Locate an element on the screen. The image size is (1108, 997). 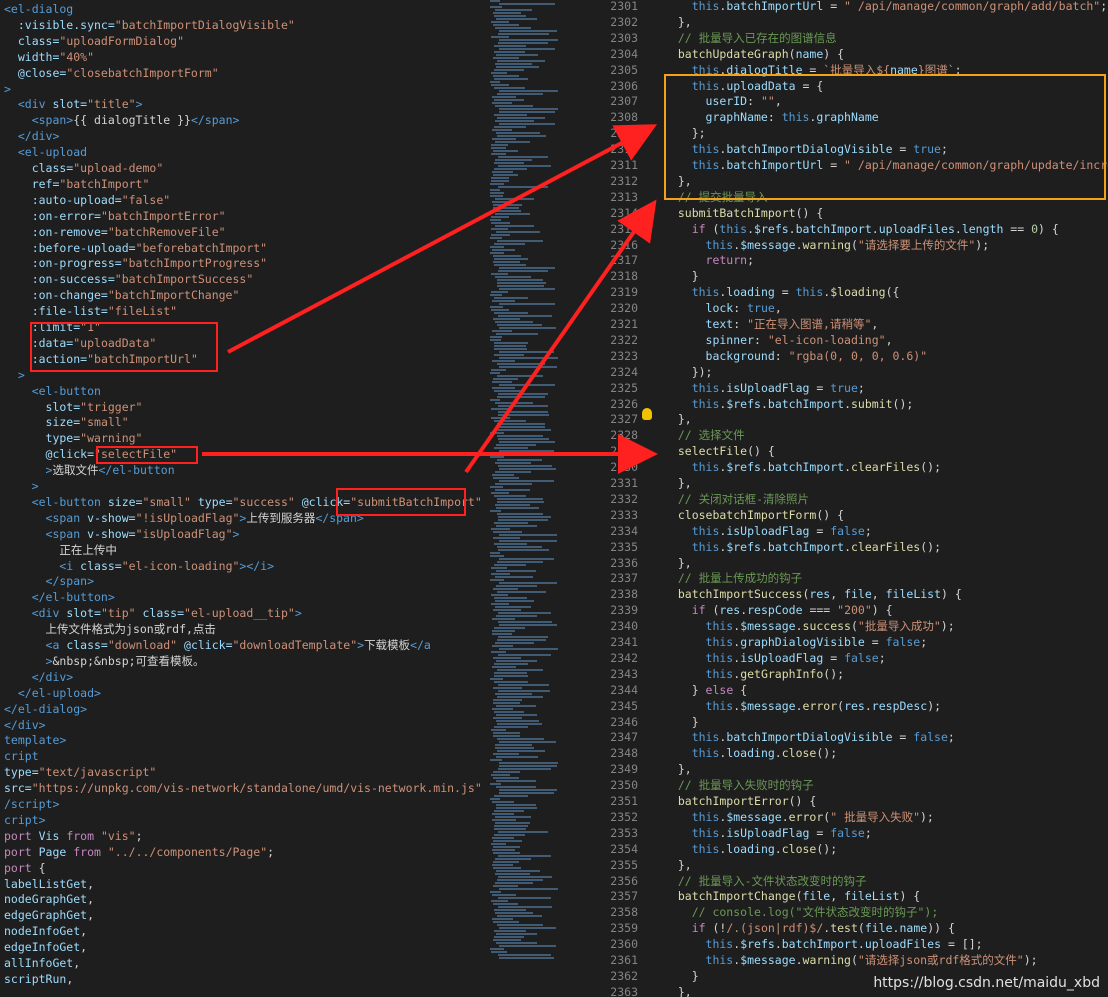
code-line: labelListGet, is located at coordinates (49, 884).